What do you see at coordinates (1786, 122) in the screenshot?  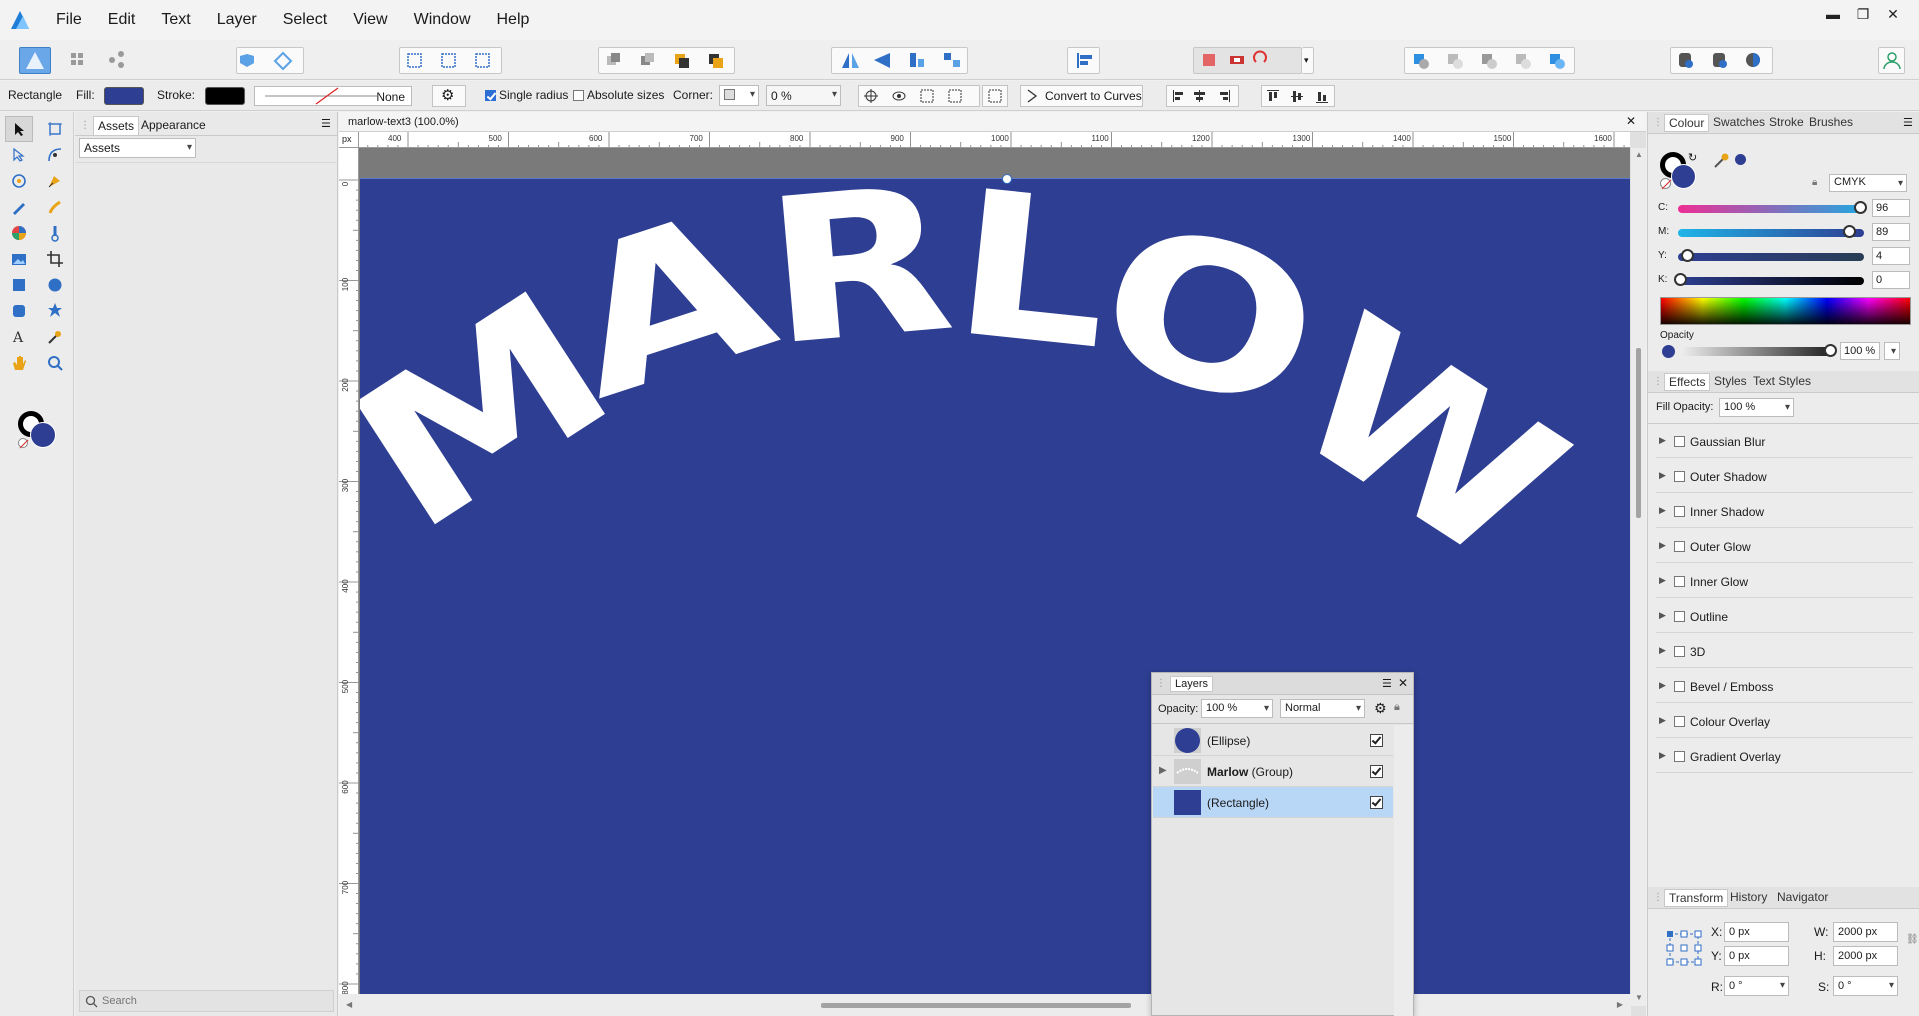 I see `tab-stroke: Stroke` at bounding box center [1786, 122].